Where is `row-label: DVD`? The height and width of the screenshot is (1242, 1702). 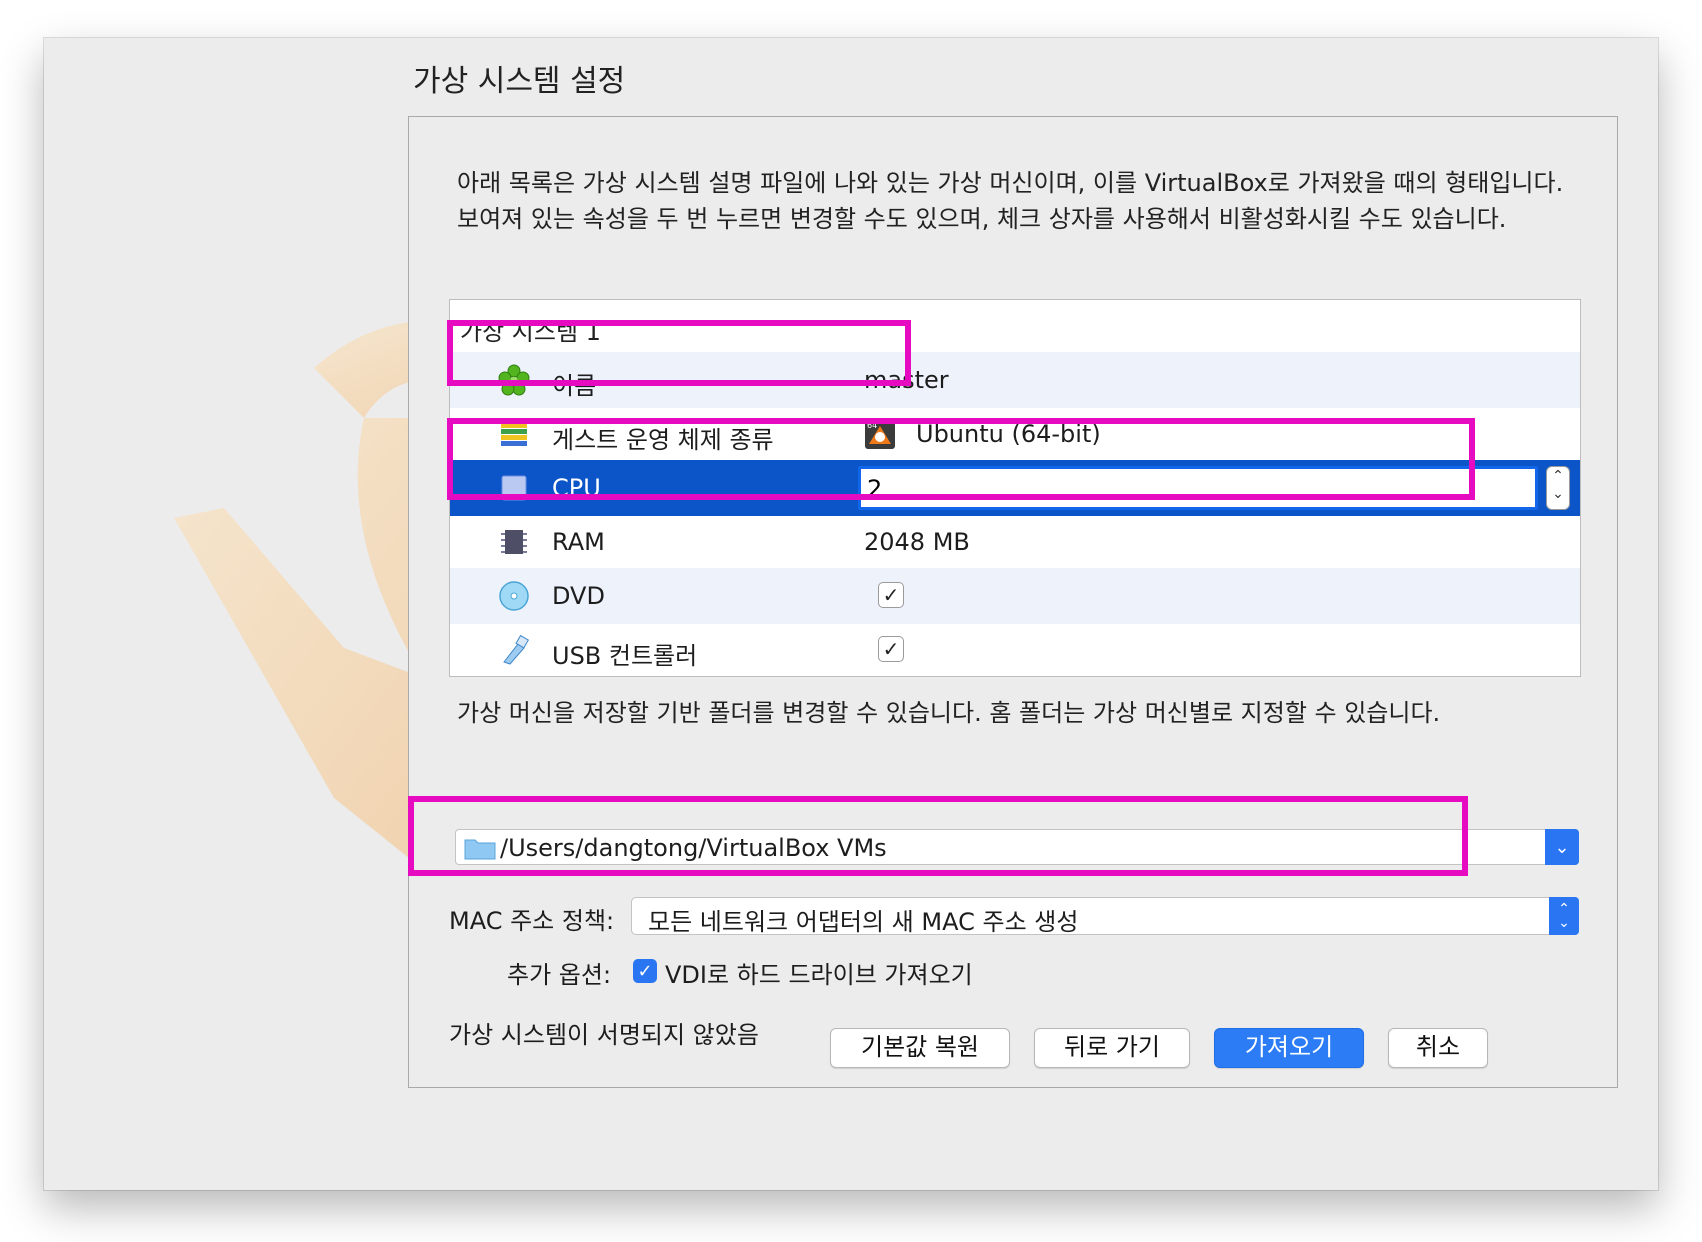 row-label: DVD is located at coordinates (578, 596).